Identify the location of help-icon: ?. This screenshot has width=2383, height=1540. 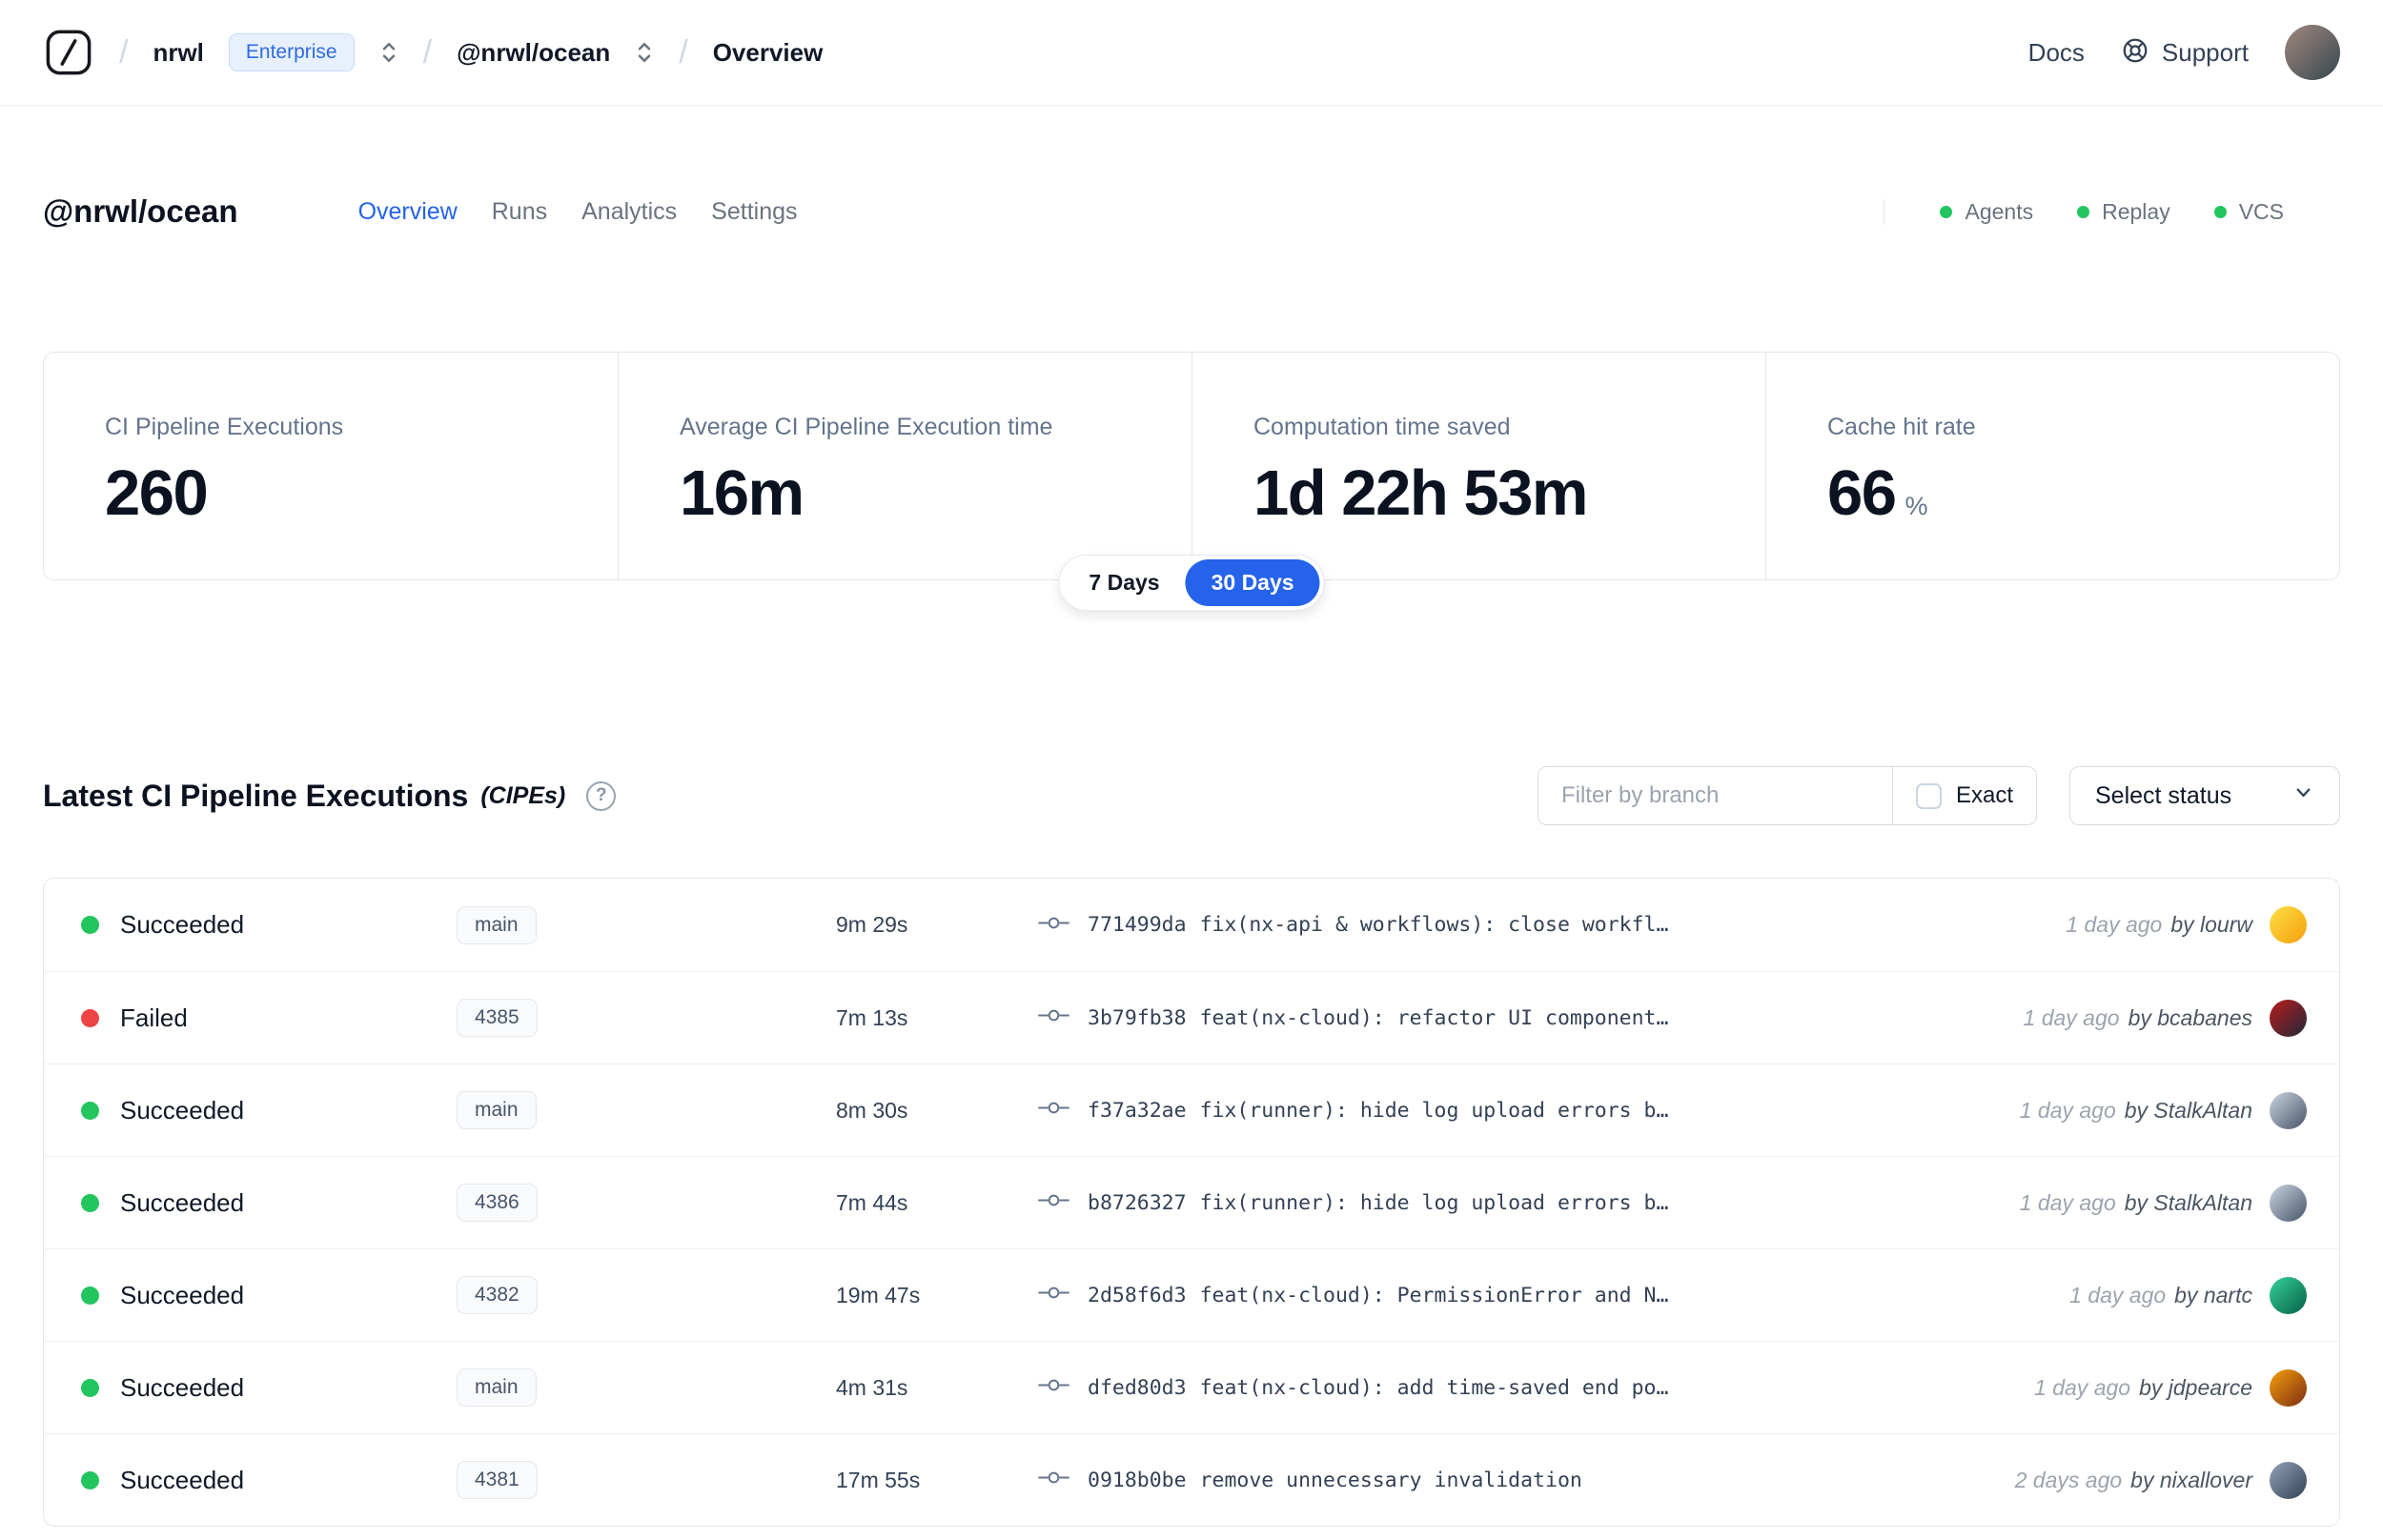
(602, 795).